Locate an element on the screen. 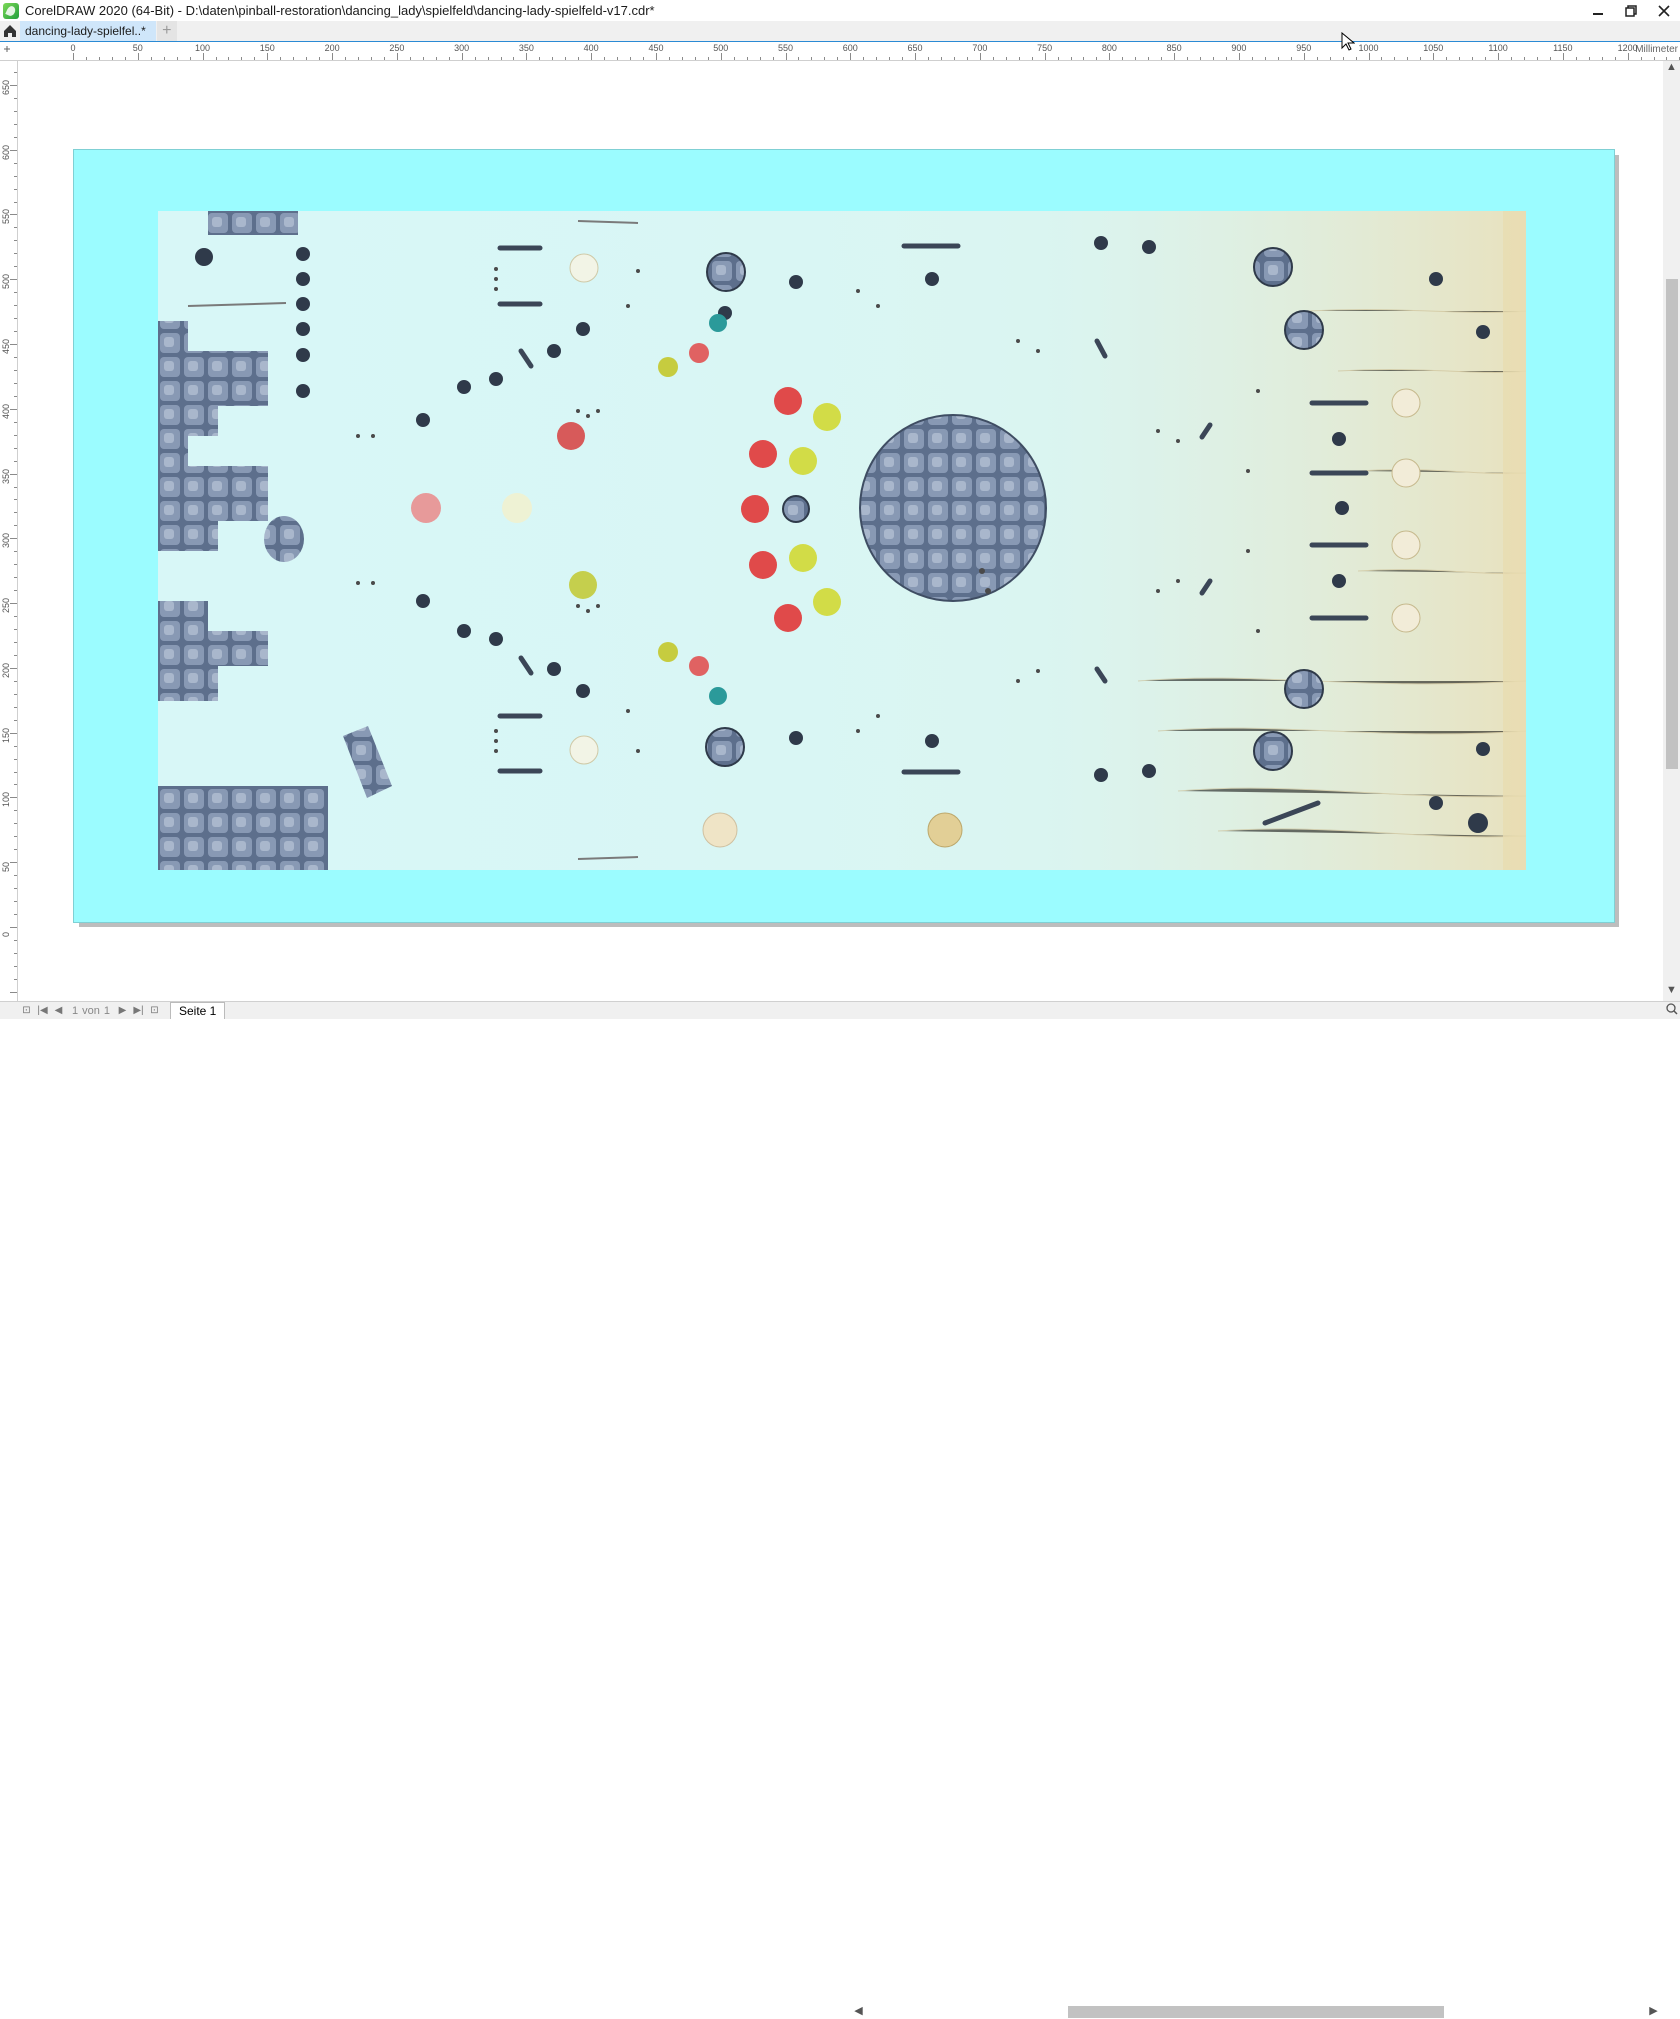  horizontal-scrollbar: ◀ ▶ is located at coordinates (1256, 2011).